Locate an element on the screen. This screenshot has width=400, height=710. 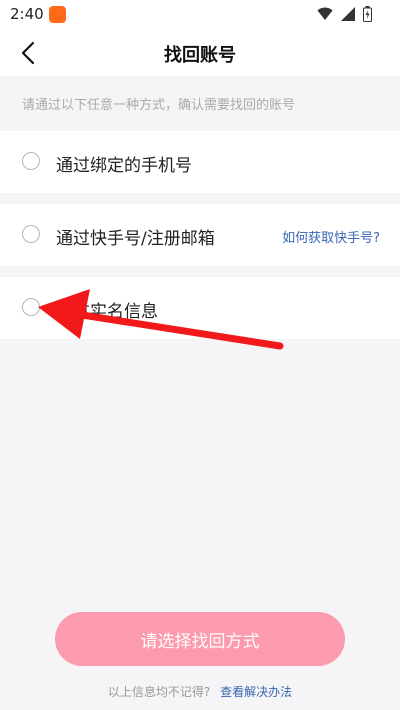
how-to-get-id-link: 如何获取快手号? is located at coordinates (331, 236).